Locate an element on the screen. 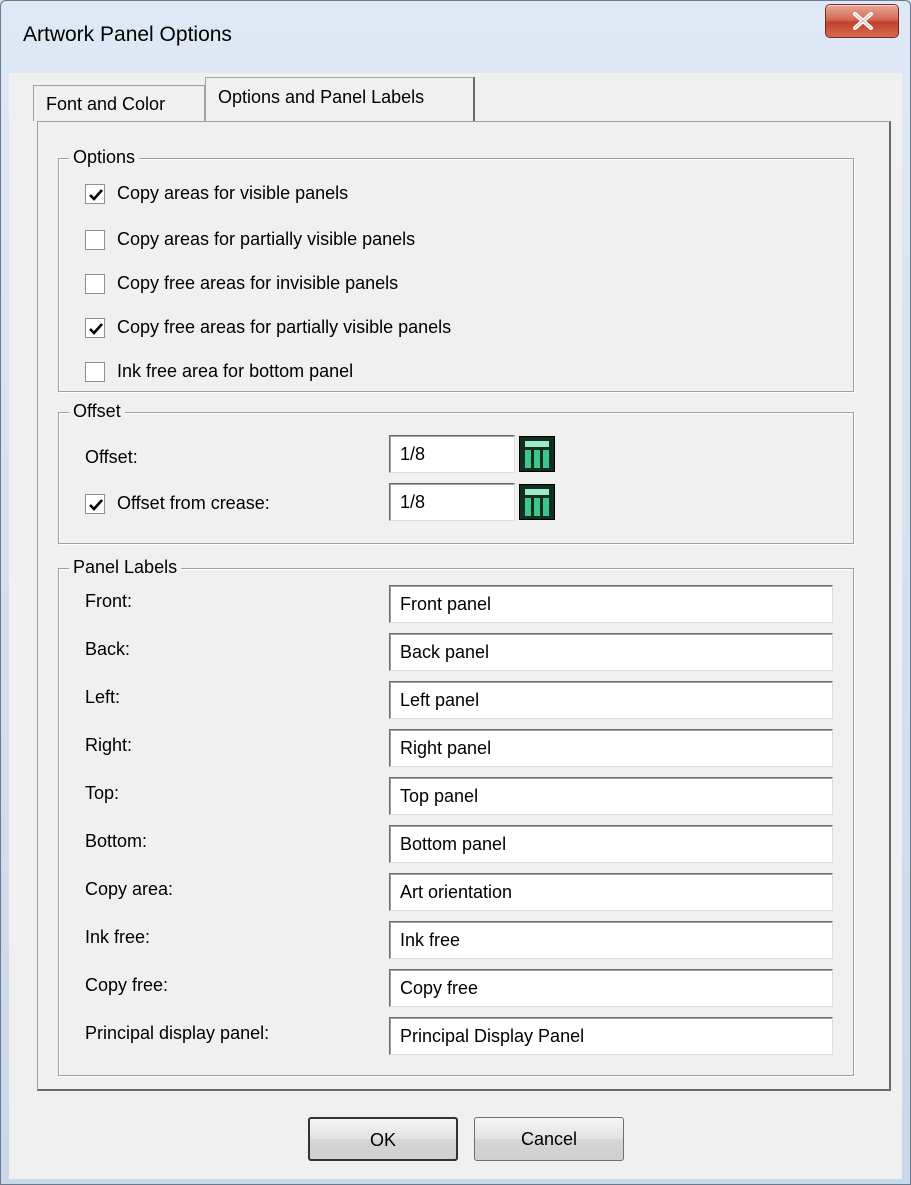 Image resolution: width=911 pixels, height=1185 pixels. copy-free-input: Copy free is located at coordinates (611, 988).